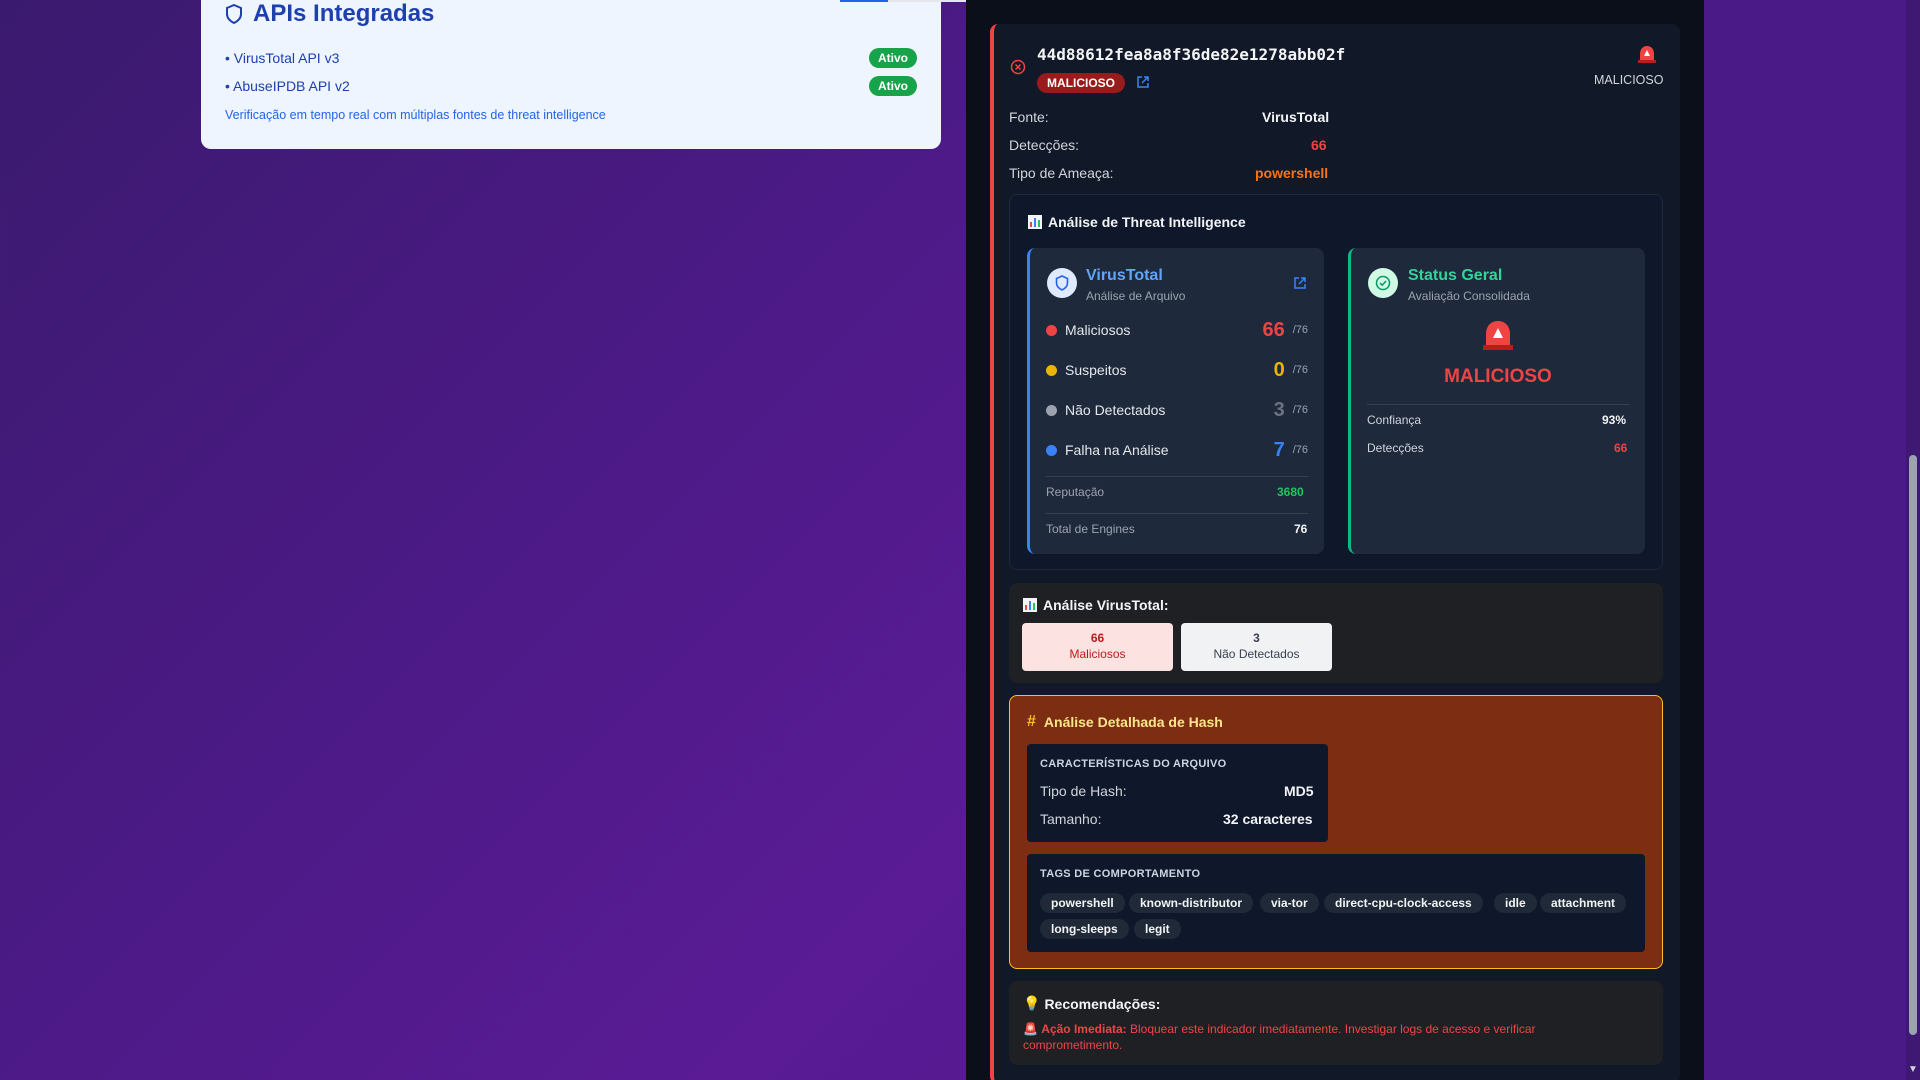 The width and height of the screenshot is (1920, 1080). Describe the element at coordinates (1299, 791) in the screenshot. I see `hash-type-value: MD5` at that location.